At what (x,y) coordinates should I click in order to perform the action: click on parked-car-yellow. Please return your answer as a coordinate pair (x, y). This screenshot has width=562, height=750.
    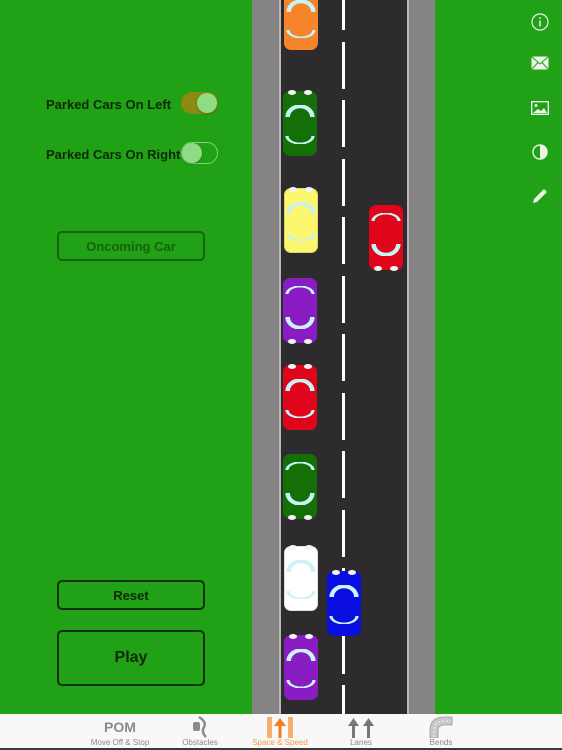
    Looking at the image, I should click on (301, 220).